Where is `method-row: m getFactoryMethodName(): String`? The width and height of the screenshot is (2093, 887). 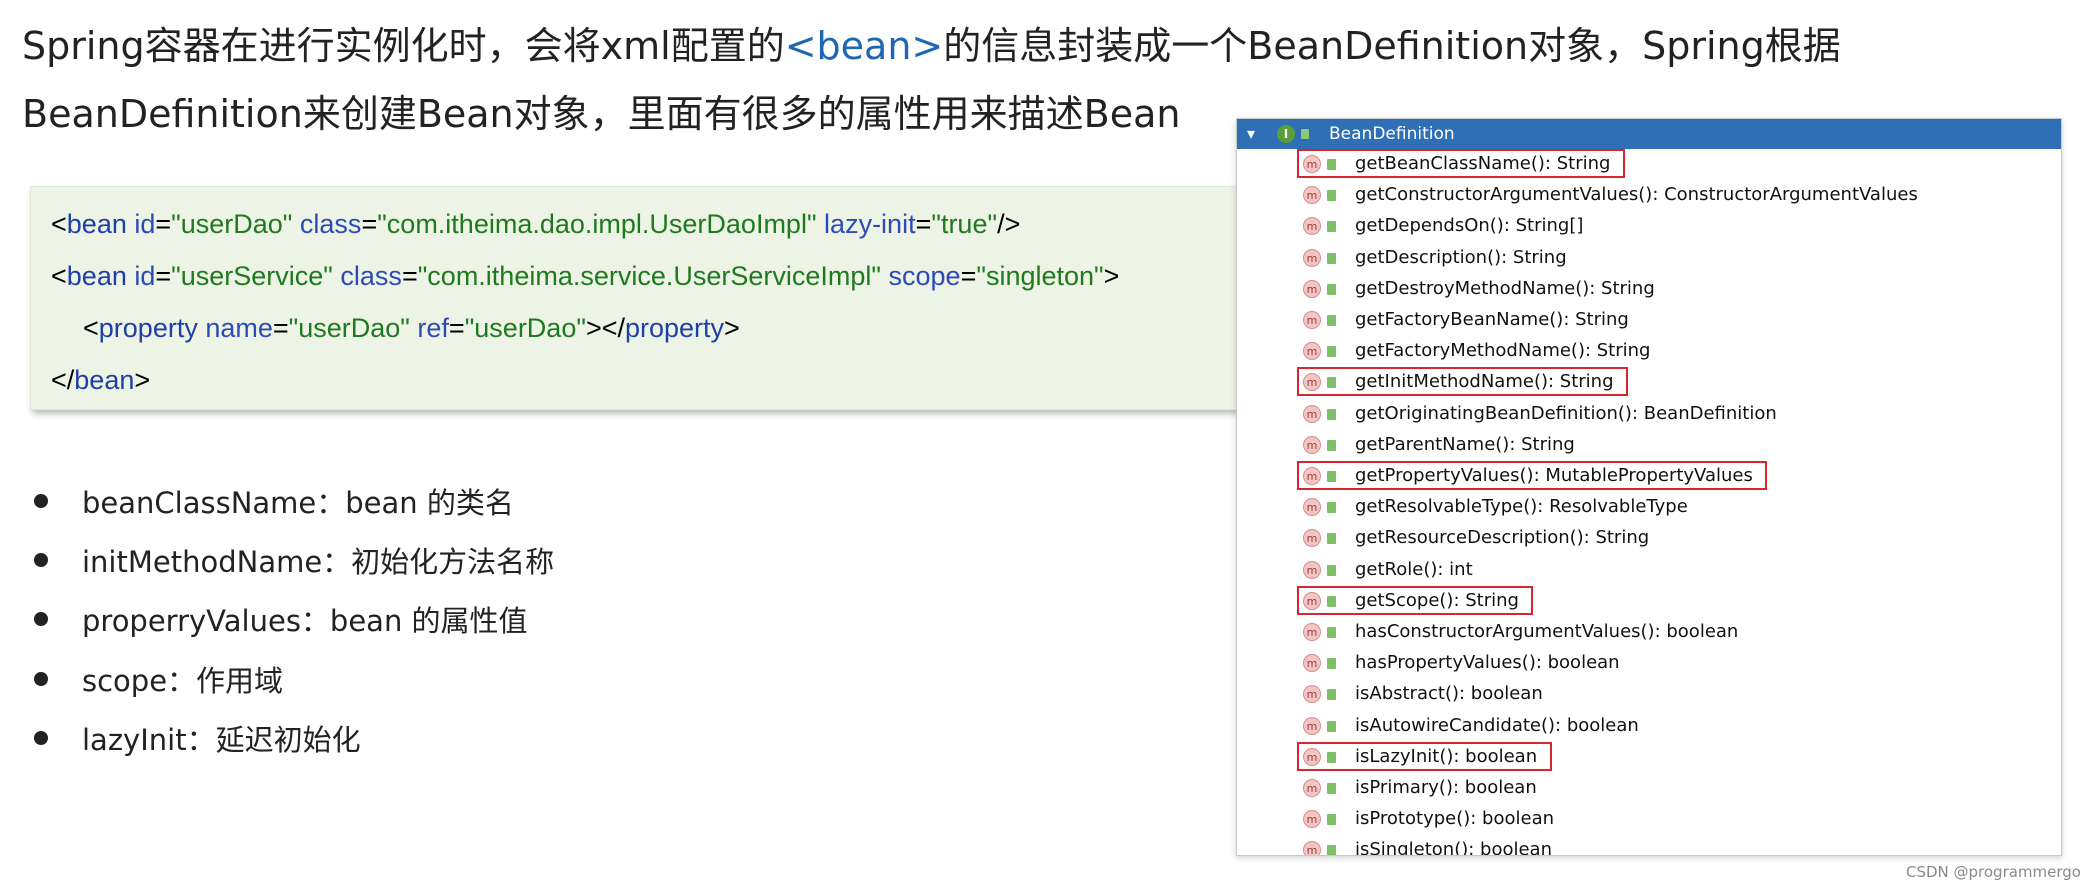 method-row: m getFactoryMethodName(): String is located at coordinates (1649, 351).